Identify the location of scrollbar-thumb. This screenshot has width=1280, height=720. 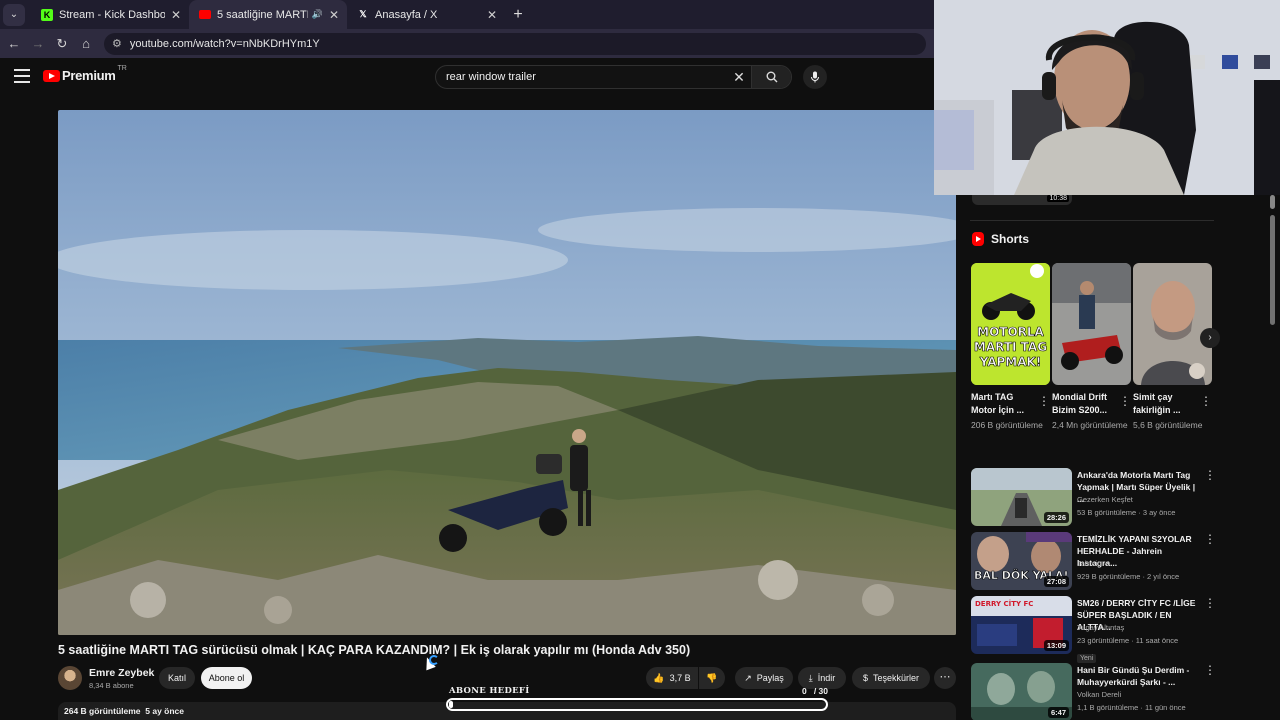
(1272, 270).